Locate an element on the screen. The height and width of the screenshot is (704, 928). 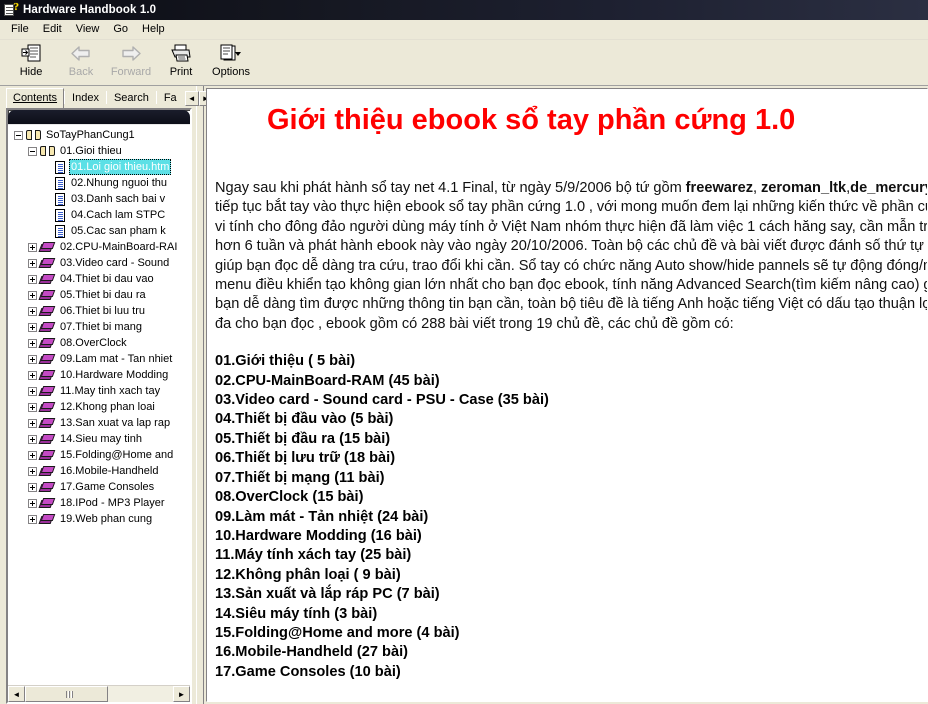
tree-horizontal-scrollbar: ◄ ► is located at coordinates (99, 693).